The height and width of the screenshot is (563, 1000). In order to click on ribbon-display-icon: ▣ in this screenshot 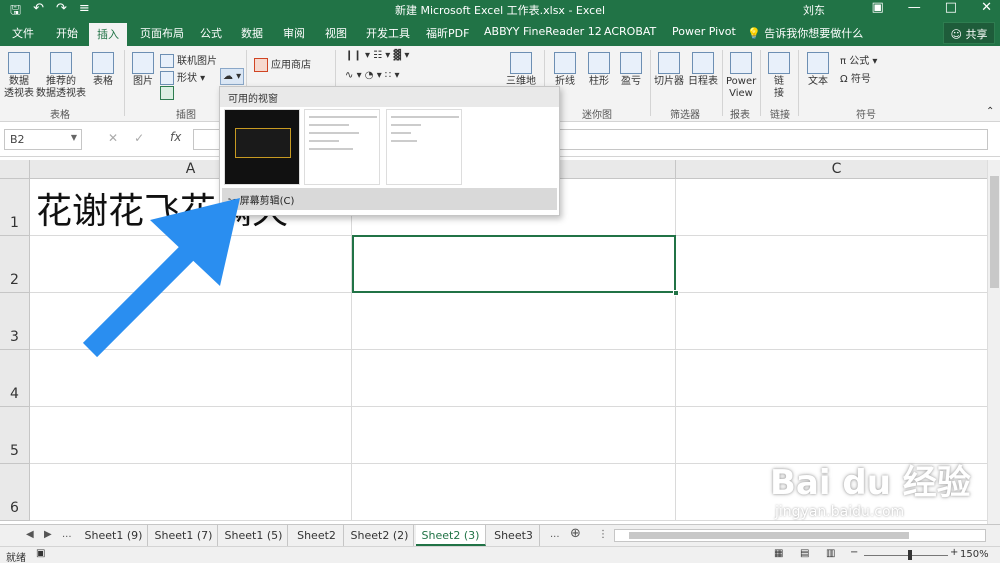, I will do `click(878, 7)`.